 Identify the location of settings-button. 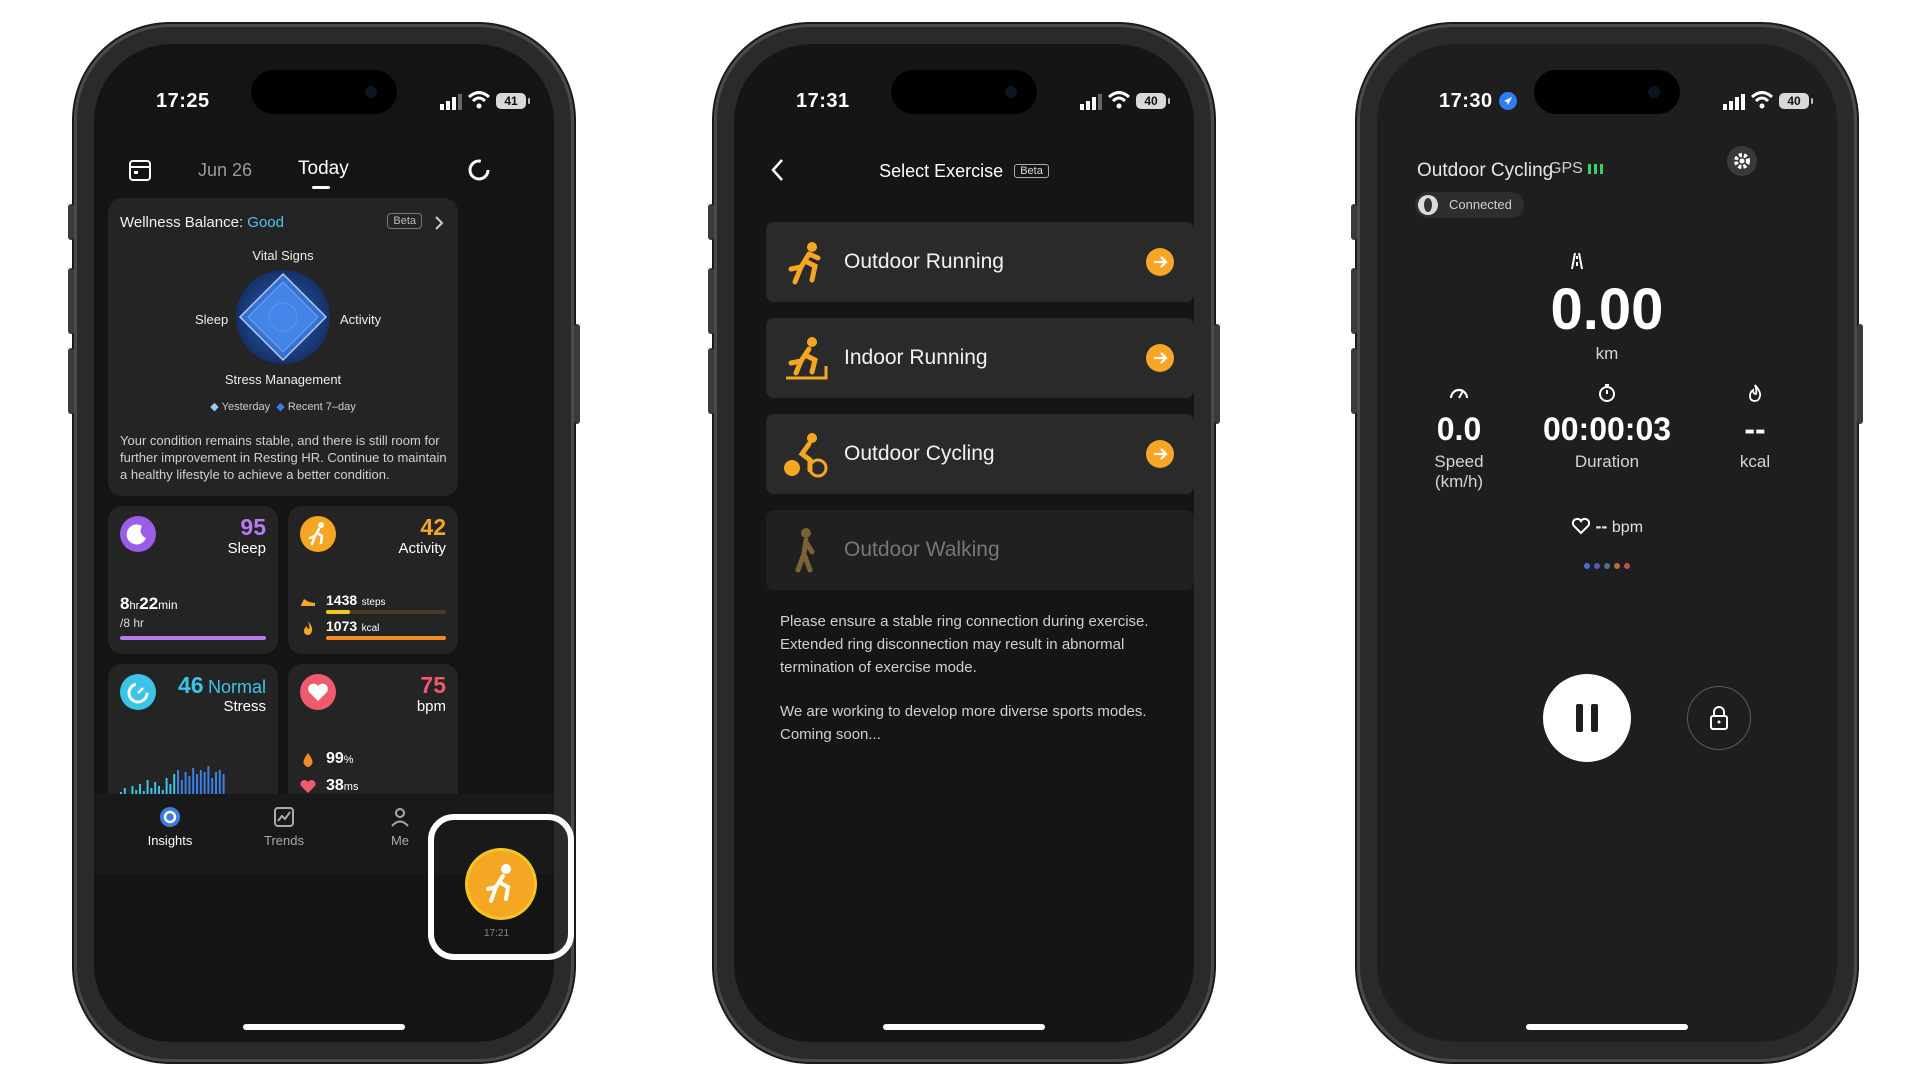
(1742, 161).